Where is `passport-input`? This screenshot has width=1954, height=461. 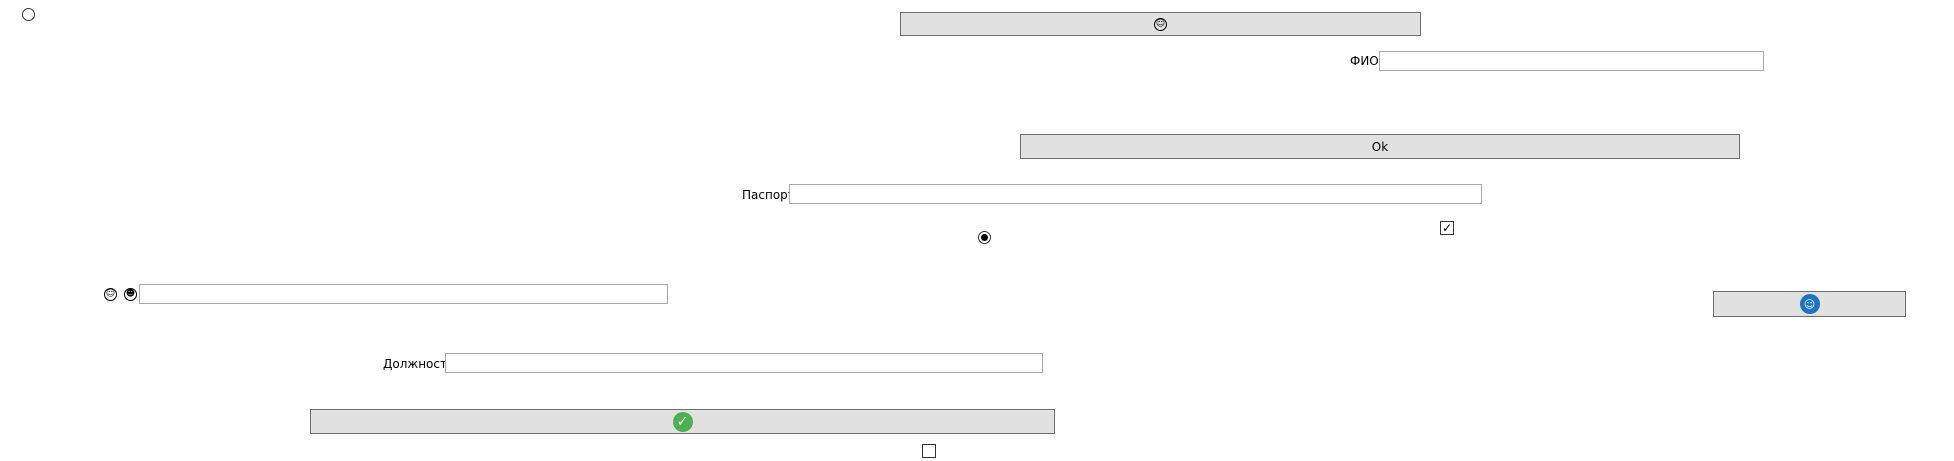 passport-input is located at coordinates (1135, 194).